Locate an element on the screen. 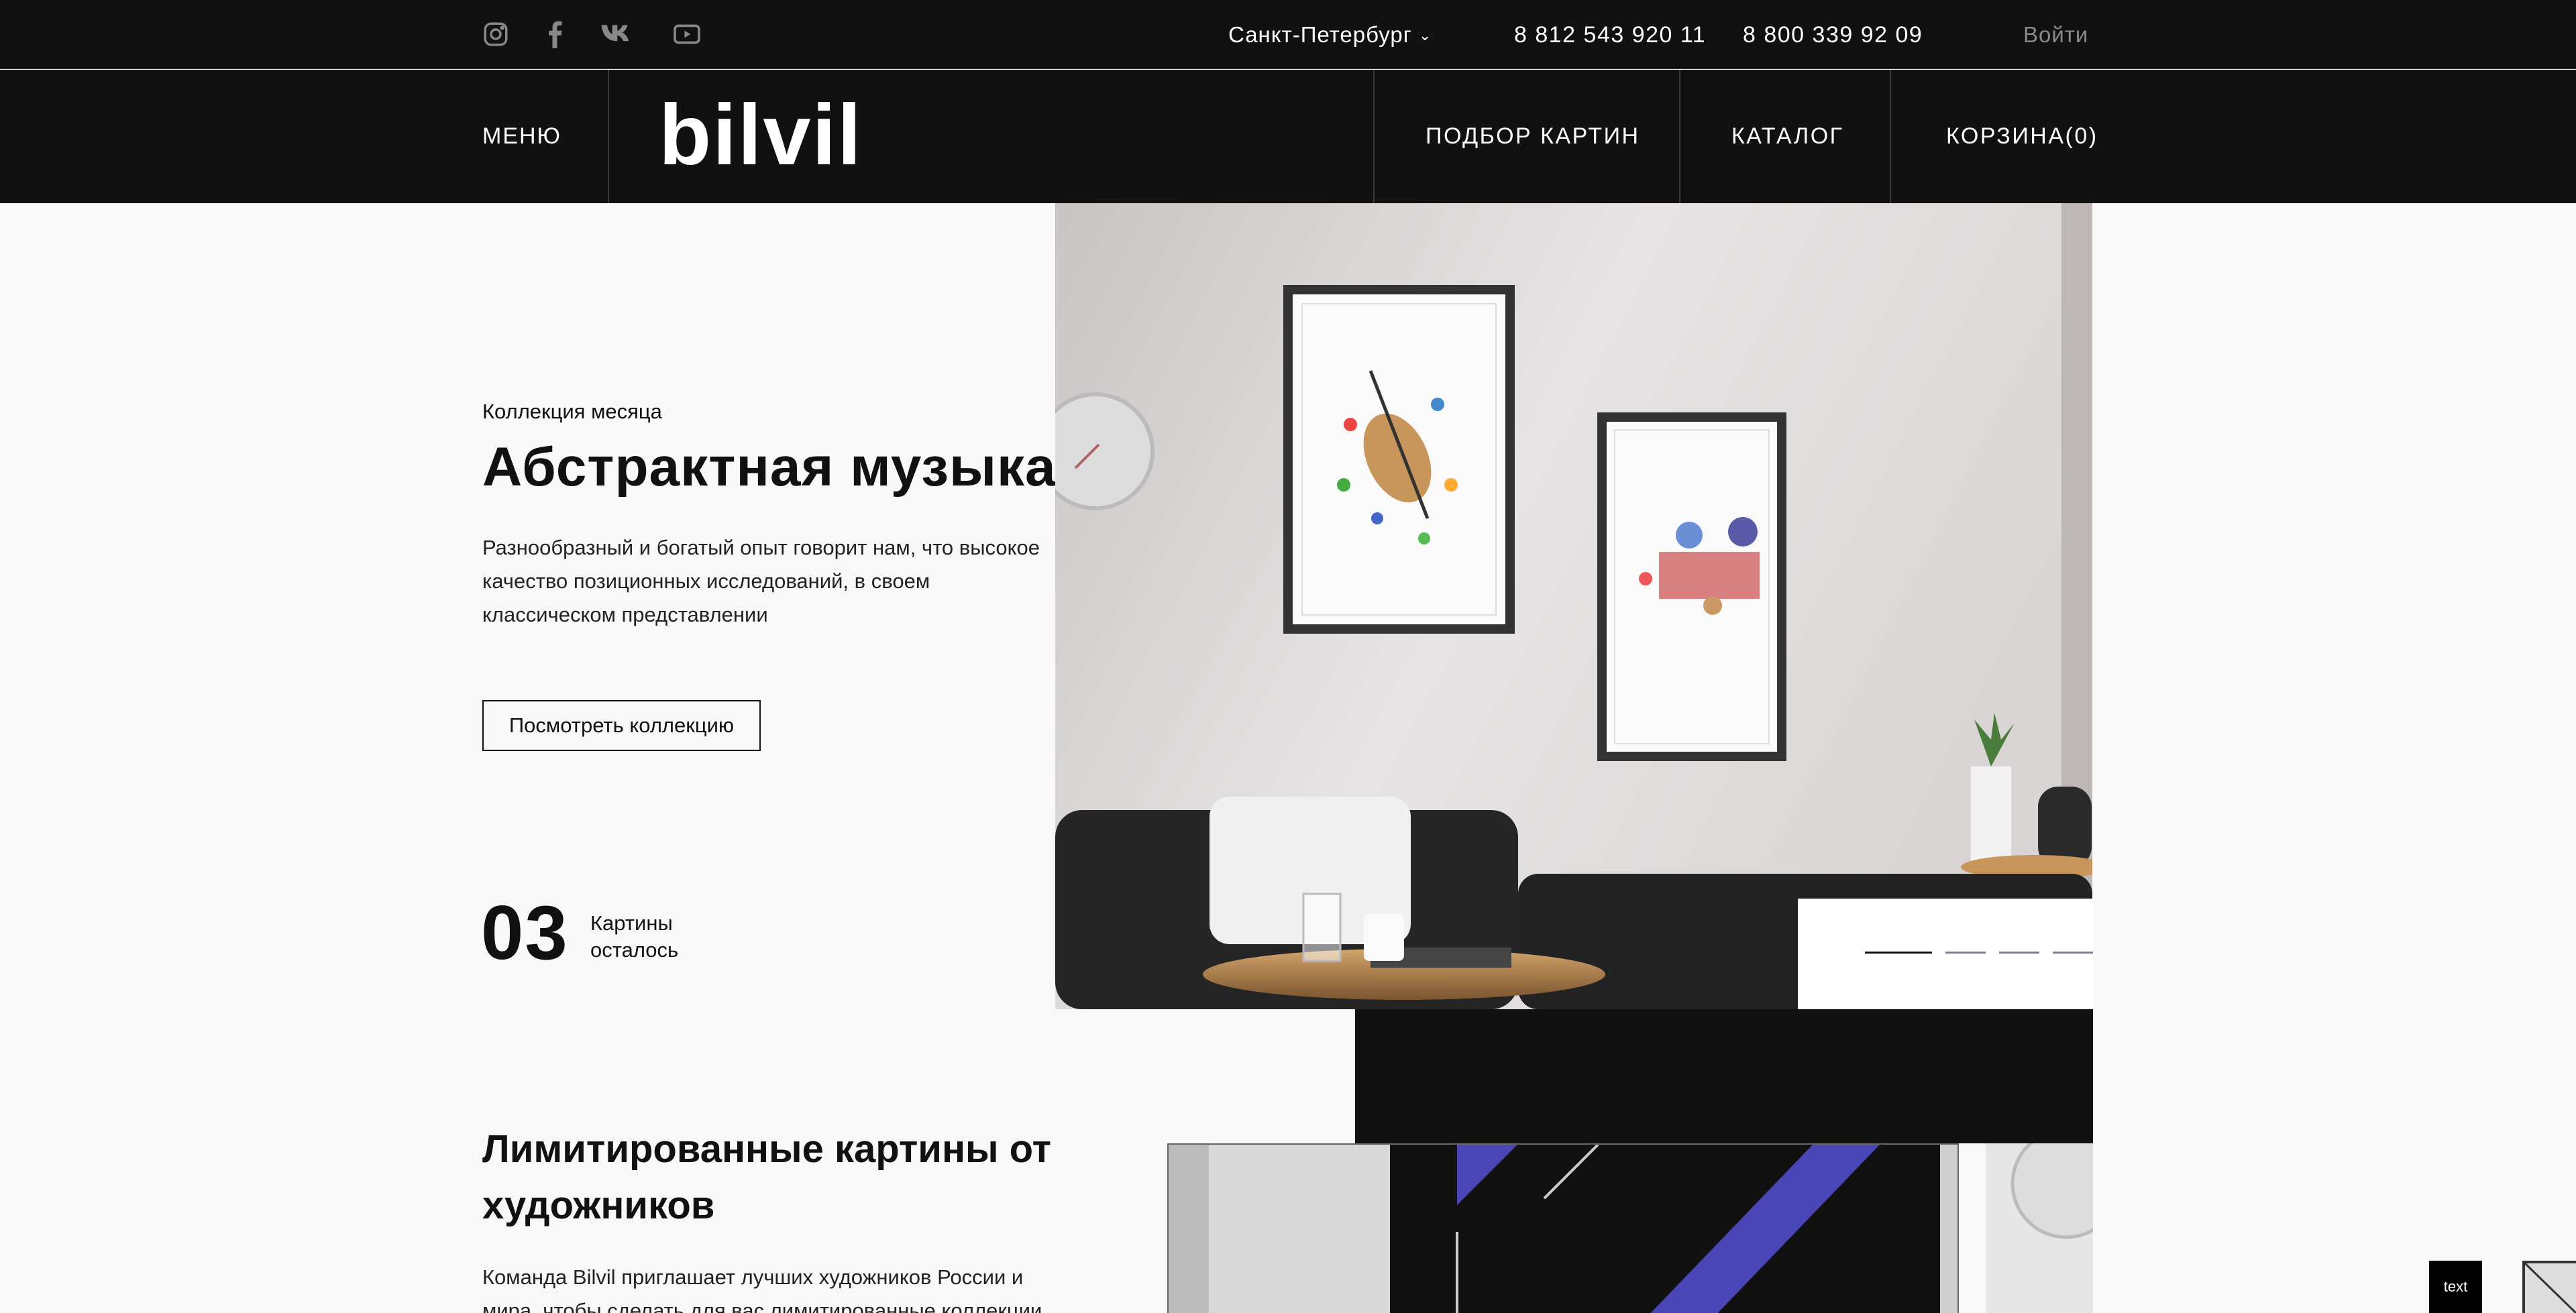 Image resolution: width=2576 pixels, height=1313 pixels. login-link: Войти is located at coordinates (2055, 35).